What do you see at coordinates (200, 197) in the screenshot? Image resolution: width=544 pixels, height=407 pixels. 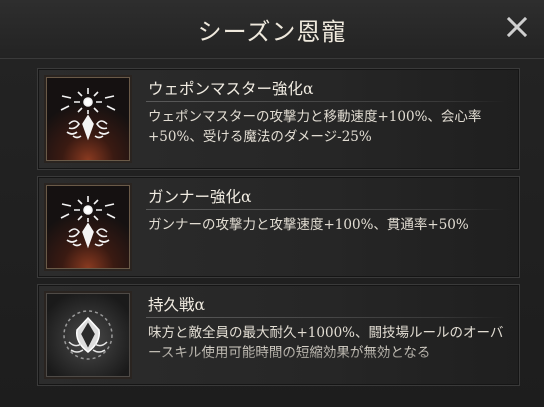 I see `buff-name: ガンナー強化α` at bounding box center [200, 197].